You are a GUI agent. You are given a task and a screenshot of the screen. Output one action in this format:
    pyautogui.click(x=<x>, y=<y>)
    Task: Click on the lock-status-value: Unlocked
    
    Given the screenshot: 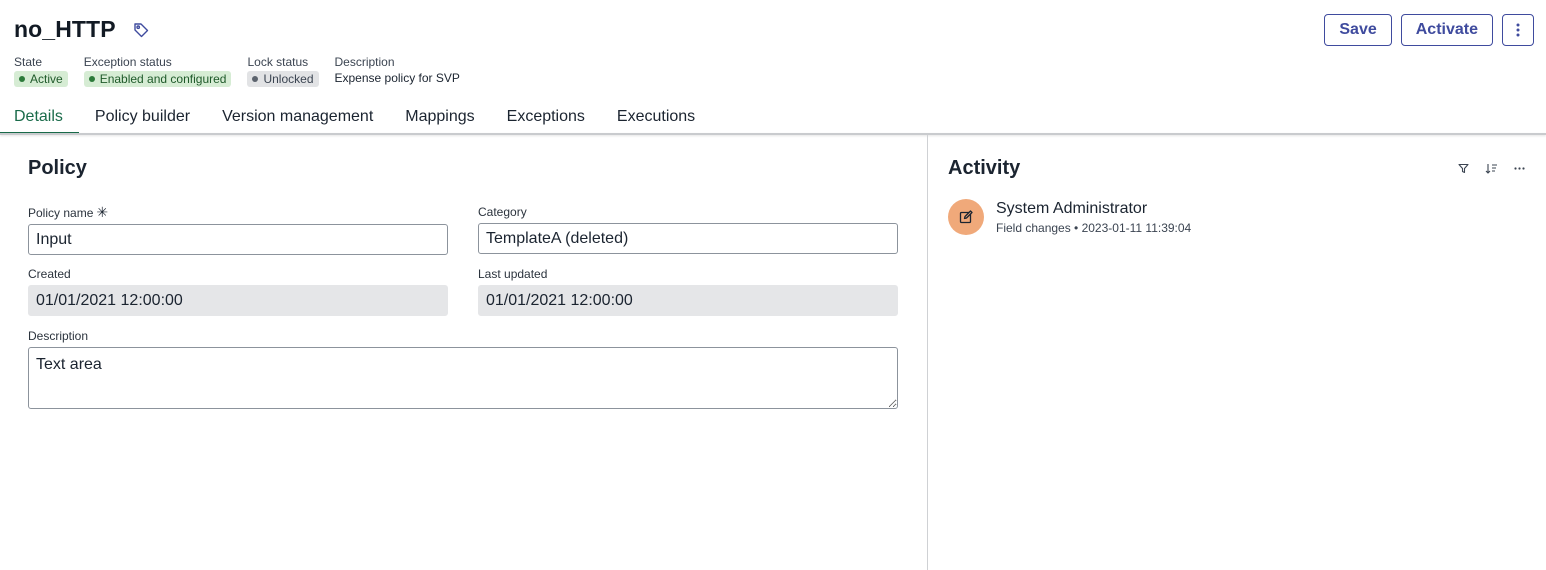 What is the action you would take?
    pyautogui.click(x=288, y=79)
    